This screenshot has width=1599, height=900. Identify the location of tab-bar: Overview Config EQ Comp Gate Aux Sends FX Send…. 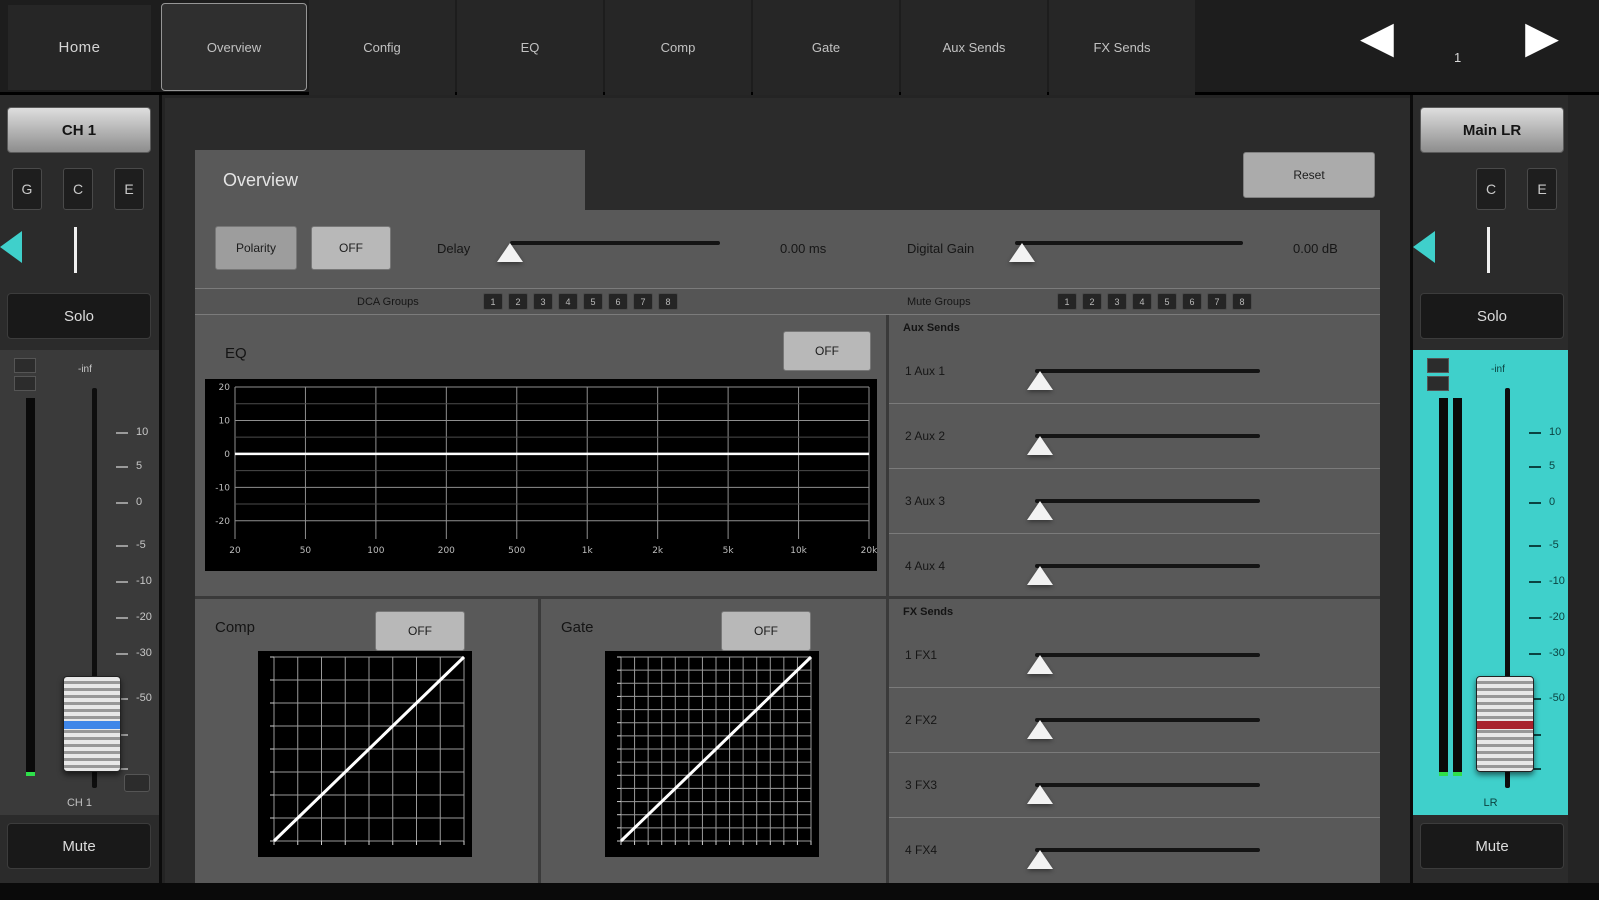
(679, 47).